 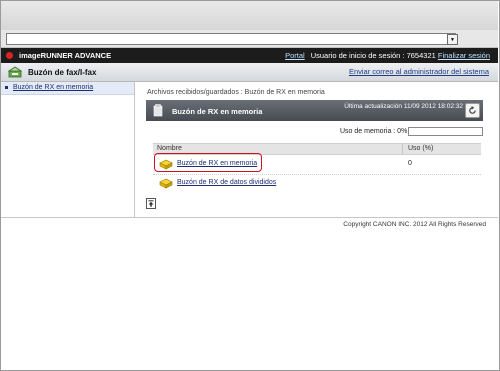 What do you see at coordinates (445, 131) in the screenshot?
I see `memory-usage-bar` at bounding box center [445, 131].